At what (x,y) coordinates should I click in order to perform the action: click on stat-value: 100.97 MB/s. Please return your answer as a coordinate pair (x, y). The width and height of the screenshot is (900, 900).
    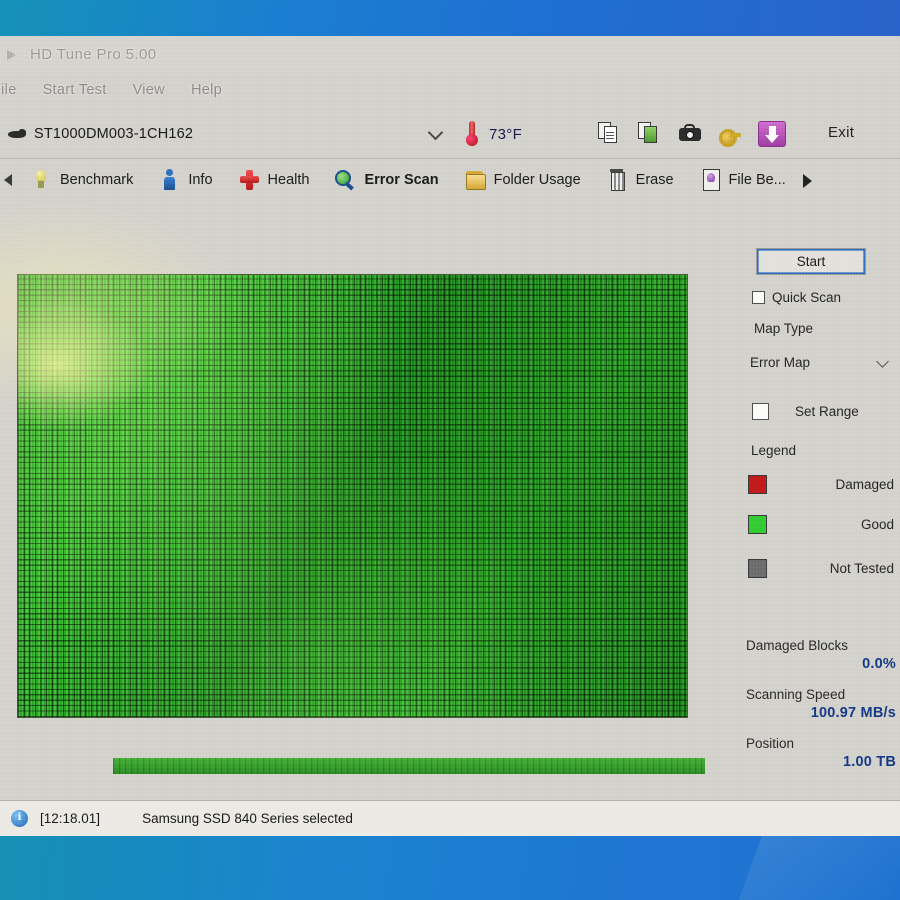
    Looking at the image, I should click on (853, 713).